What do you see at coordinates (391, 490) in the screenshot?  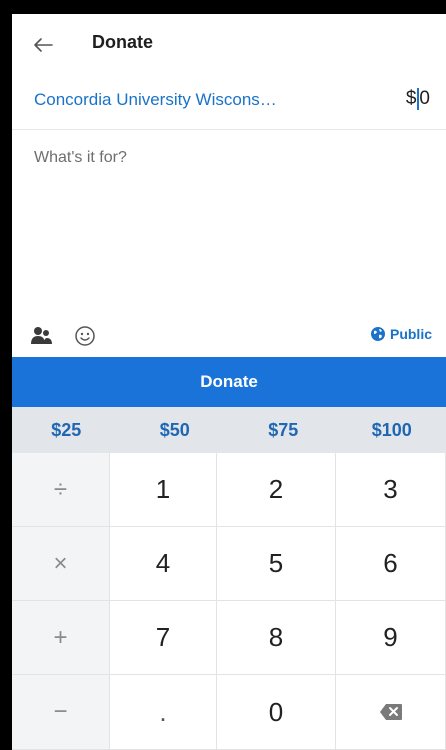 I see `key-3: 3` at bounding box center [391, 490].